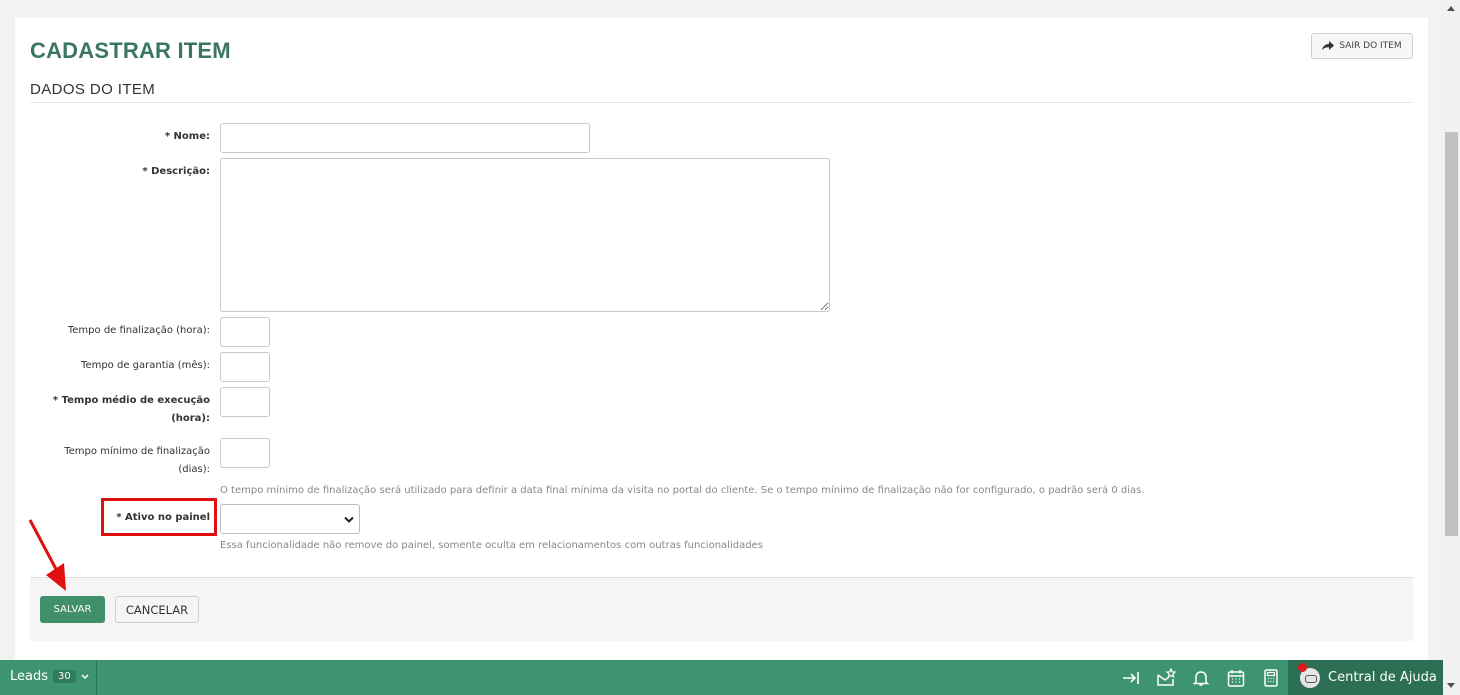 Image resolution: width=1460 pixels, height=695 pixels. I want to click on vertical-scrollbar, so click(1451, 347).